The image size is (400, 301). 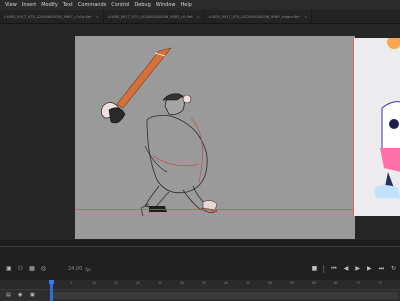 What do you see at coordinates (120, 5) in the screenshot?
I see `menu-control: Control` at bounding box center [120, 5].